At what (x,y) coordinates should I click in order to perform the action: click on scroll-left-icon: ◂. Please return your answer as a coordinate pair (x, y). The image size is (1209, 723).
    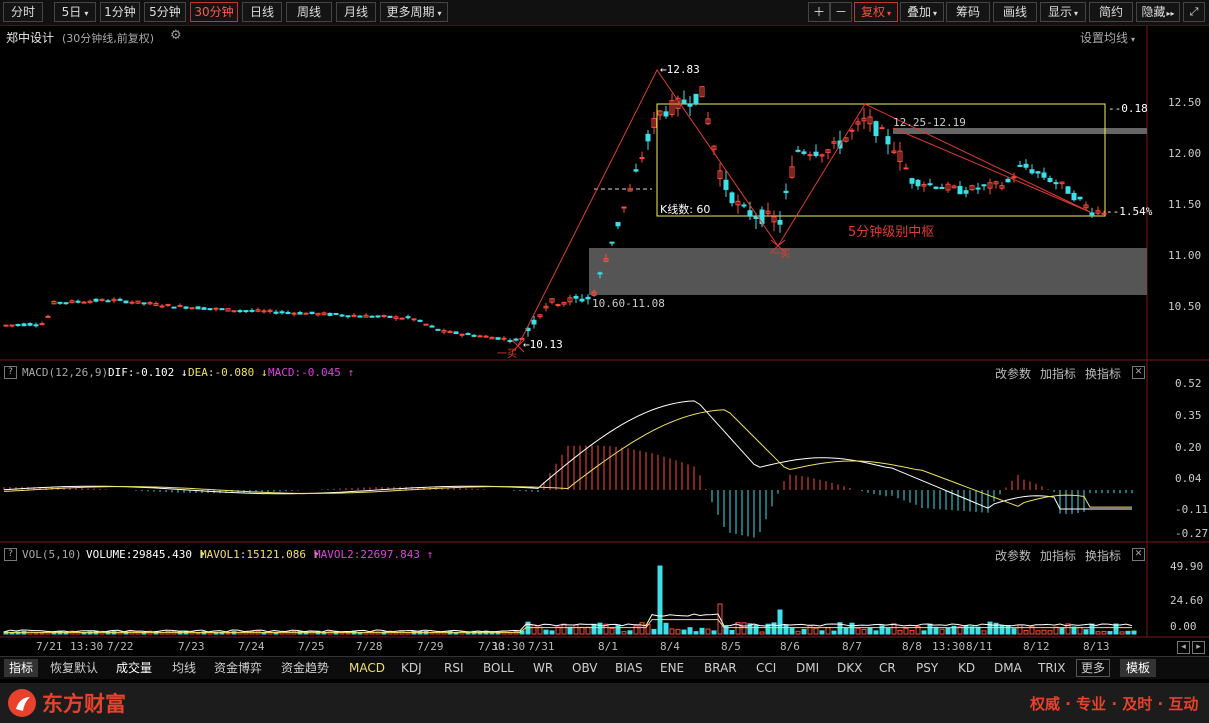
    Looking at the image, I should click on (1183, 647).